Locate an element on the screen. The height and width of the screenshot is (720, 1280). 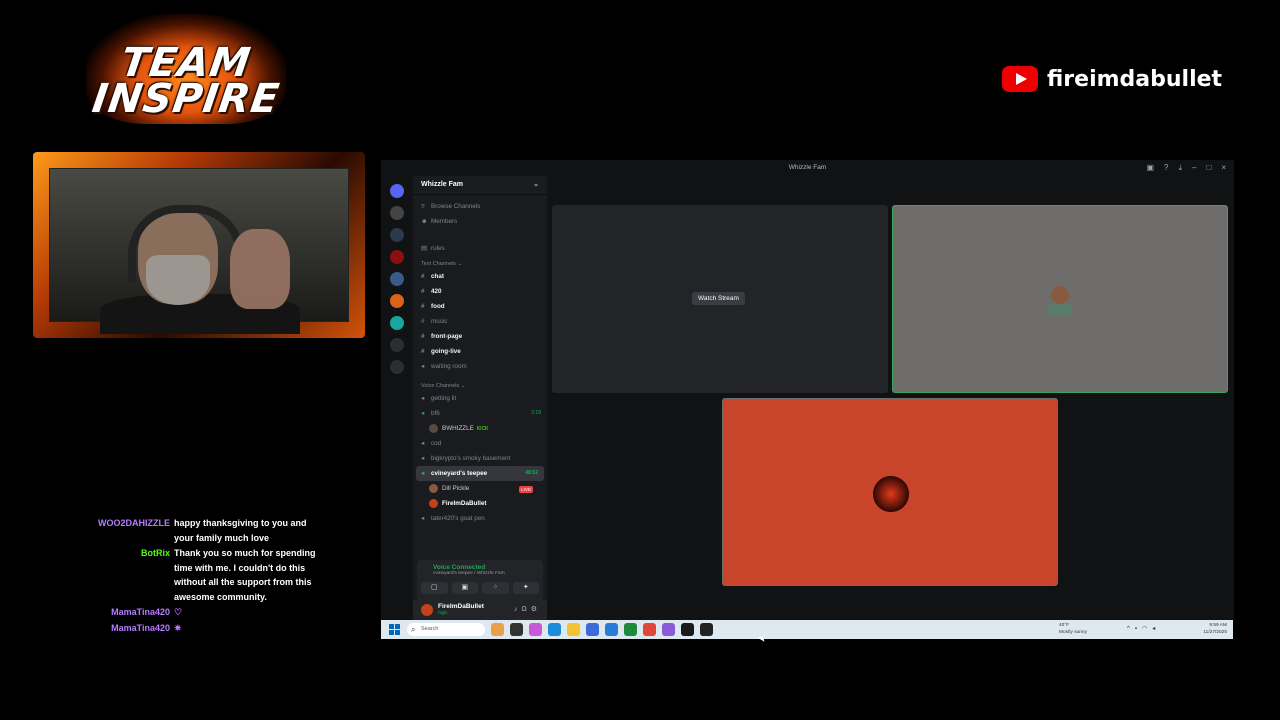
channel-label: rules is located at coordinates (438, 248).